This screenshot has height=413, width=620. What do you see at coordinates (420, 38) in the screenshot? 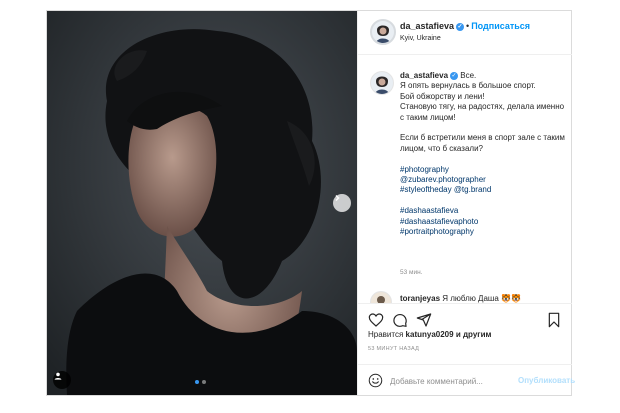
I see `location-link: Kyiv, Ukraine` at bounding box center [420, 38].